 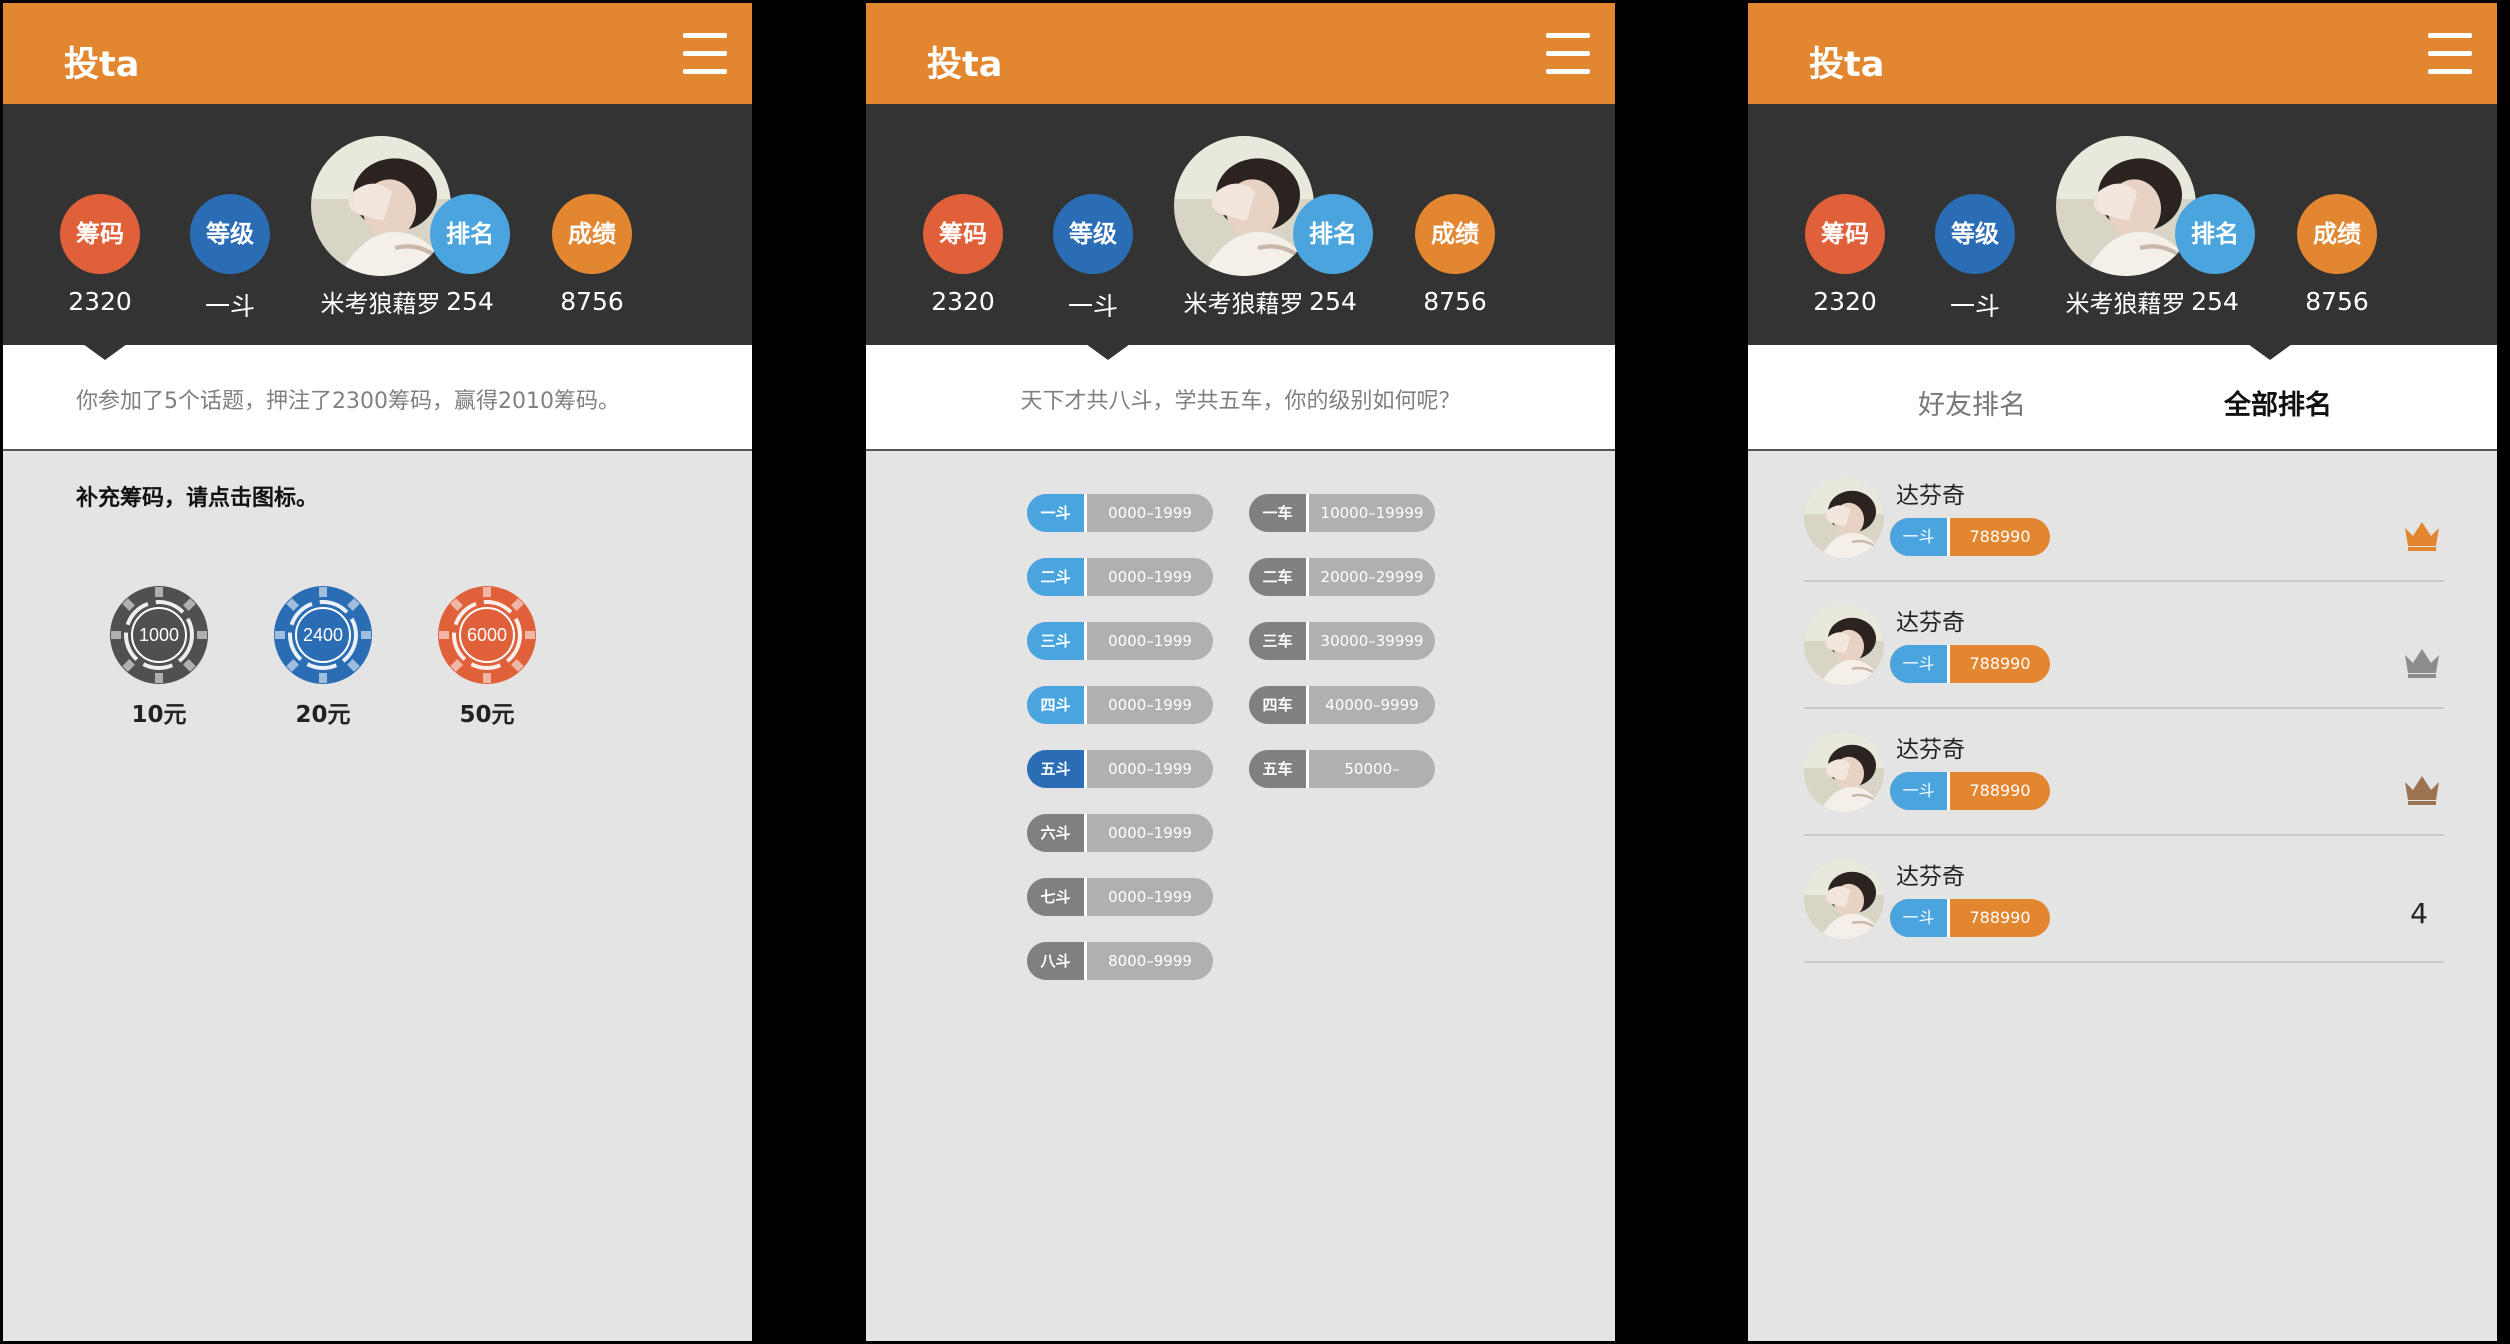 I want to click on chip-purchase-button: 1000 10元, so click(x=159, y=657).